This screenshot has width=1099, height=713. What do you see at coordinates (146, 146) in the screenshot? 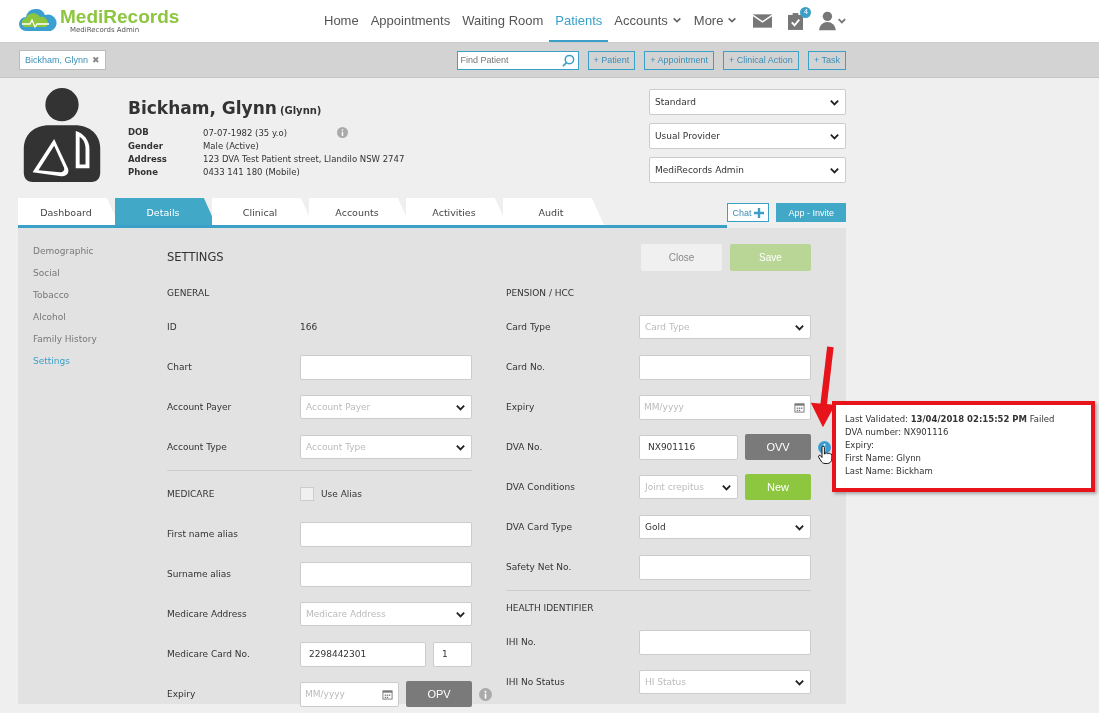
I see `detail-label: Gender` at bounding box center [146, 146].